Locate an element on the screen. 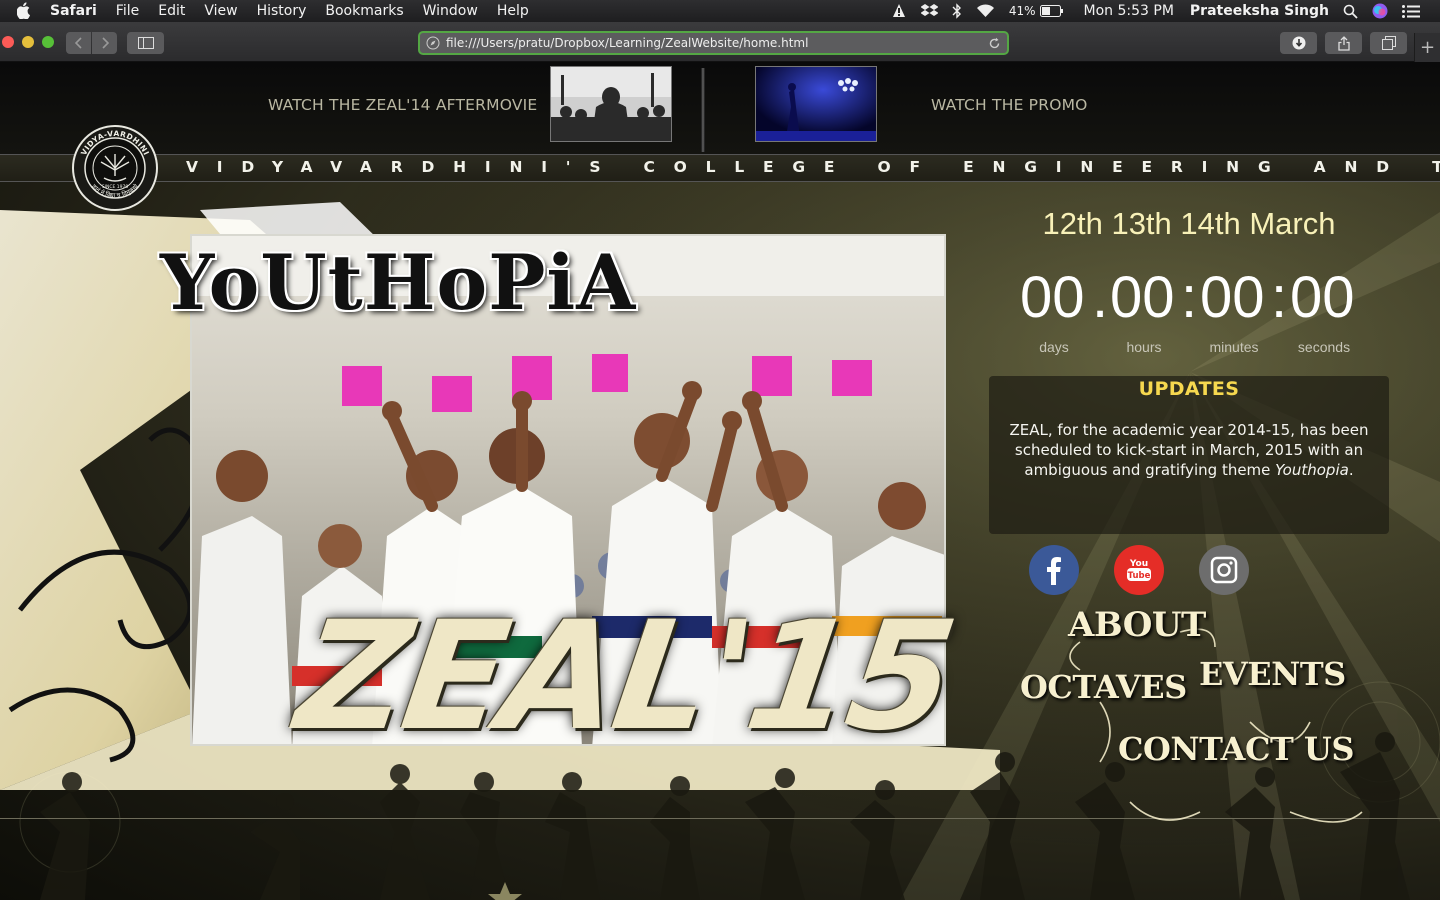 This screenshot has width=1440, height=900. battery-icon is located at coordinates (1051, 11).